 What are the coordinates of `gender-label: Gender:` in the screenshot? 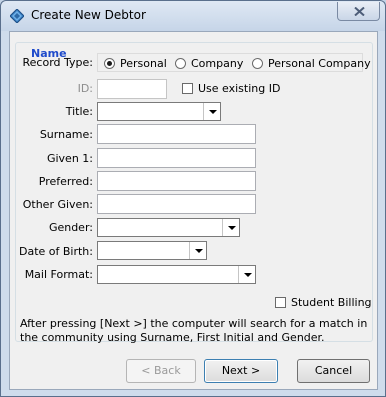 It's located at (70, 227).